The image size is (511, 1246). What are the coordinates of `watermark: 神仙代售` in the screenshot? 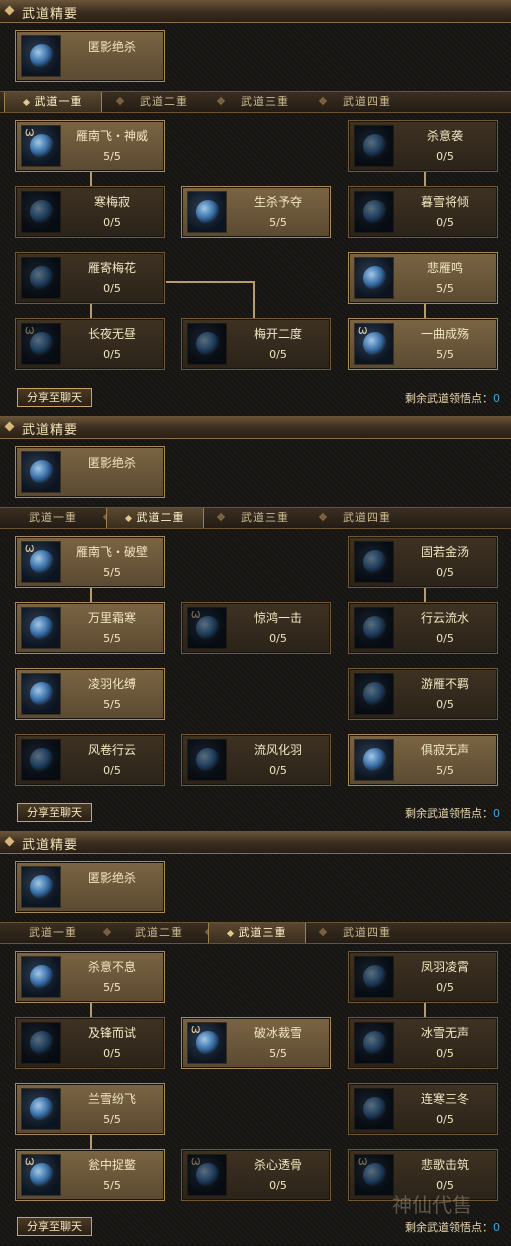 It's located at (432, 1205).